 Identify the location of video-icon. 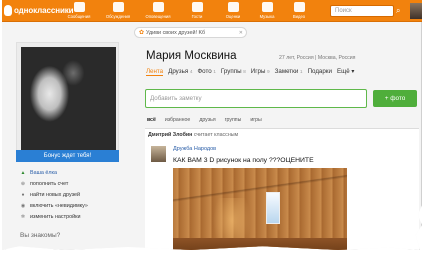
(299, 7).